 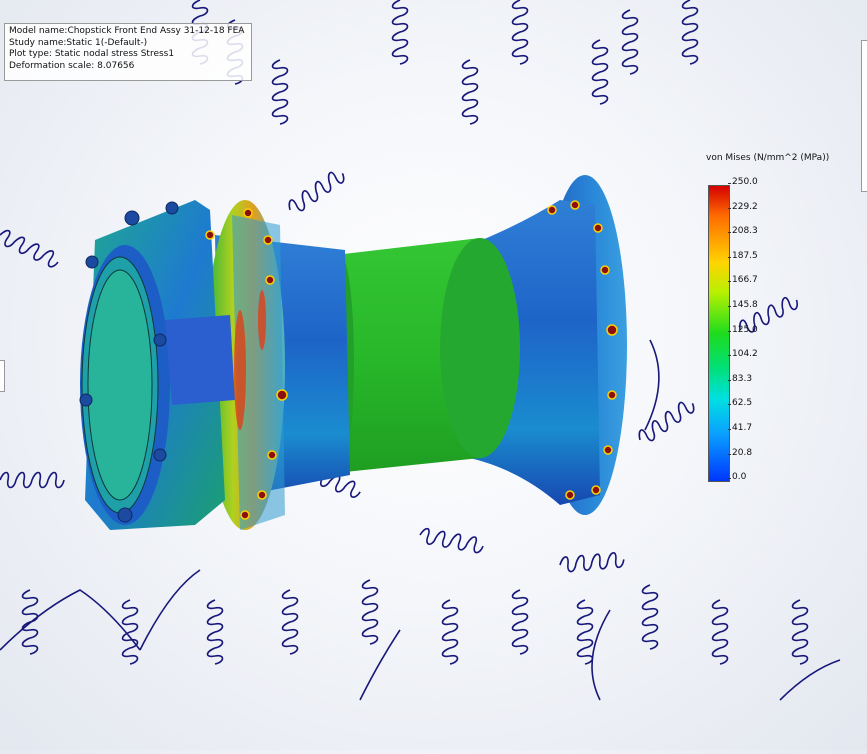 I want to click on legend-tick-label: 104.2, so click(x=743, y=354).